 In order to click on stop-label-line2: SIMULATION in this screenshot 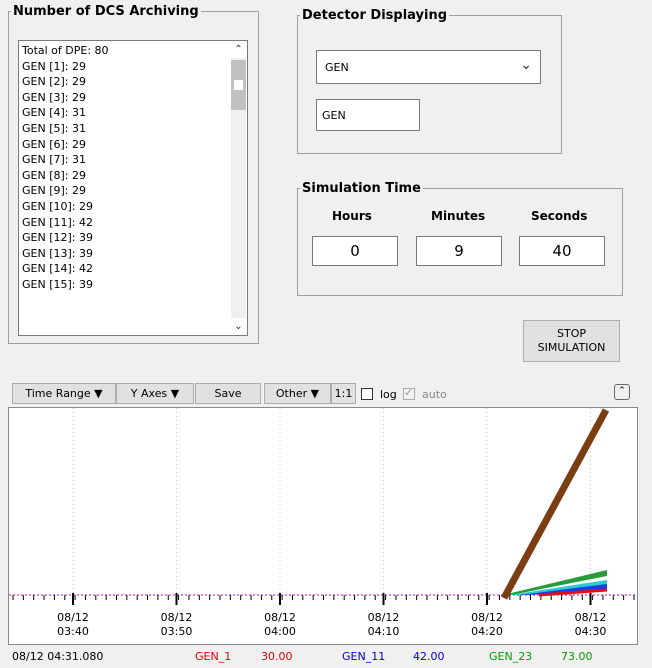, I will do `click(571, 347)`.